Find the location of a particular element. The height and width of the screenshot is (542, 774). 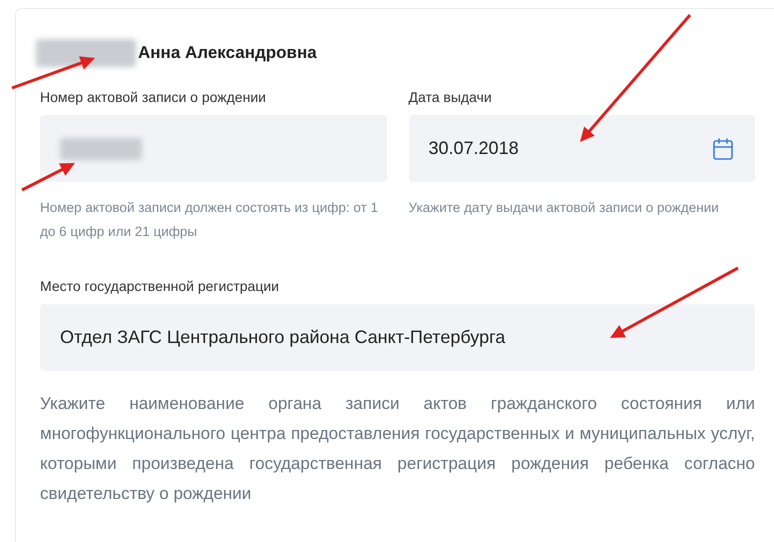

field-value: Отдел ЗАГС Центрального района Санкт-Петербурга is located at coordinates (283, 337).